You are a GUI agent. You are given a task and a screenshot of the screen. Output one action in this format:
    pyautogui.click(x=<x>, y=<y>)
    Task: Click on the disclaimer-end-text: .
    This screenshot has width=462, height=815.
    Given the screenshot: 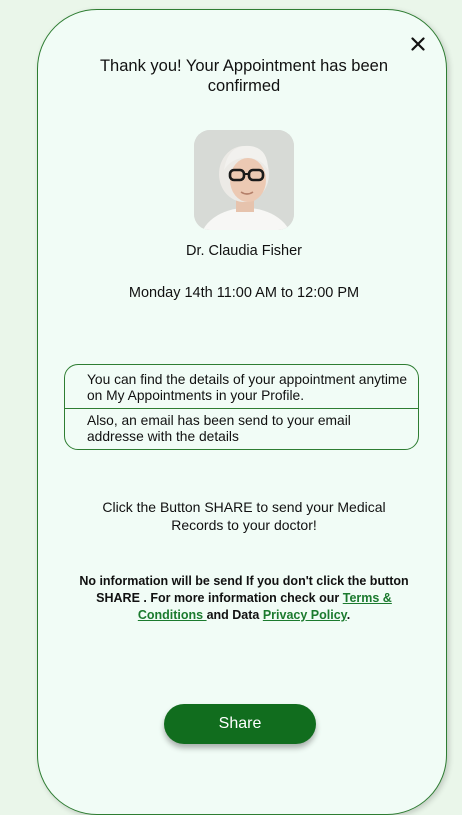 What is the action you would take?
    pyautogui.click(x=348, y=615)
    